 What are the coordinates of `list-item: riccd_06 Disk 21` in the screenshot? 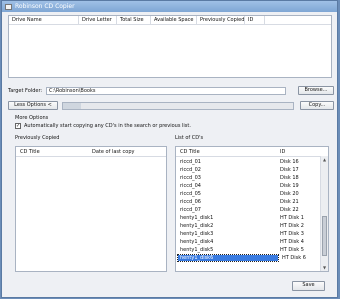 It's located at (252, 202).